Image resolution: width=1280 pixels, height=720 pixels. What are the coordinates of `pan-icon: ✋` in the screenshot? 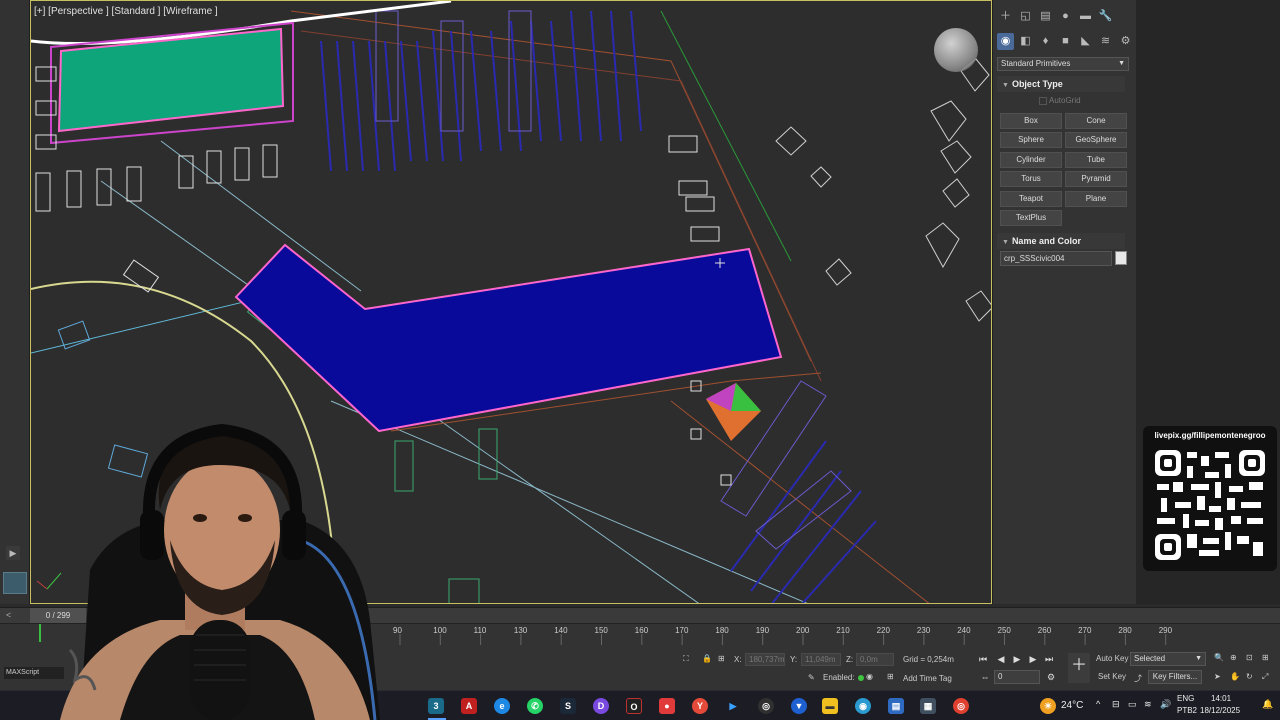 It's located at (1235, 676).